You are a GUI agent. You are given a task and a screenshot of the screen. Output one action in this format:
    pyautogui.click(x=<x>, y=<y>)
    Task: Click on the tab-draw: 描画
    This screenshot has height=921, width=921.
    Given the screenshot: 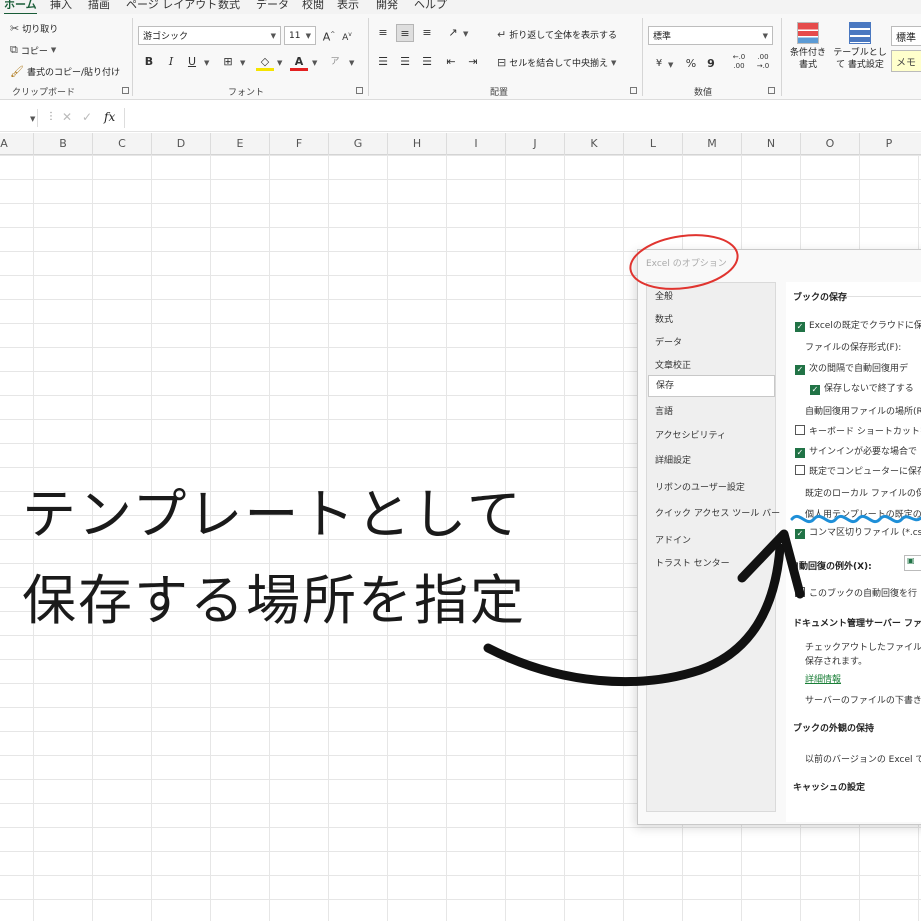 What is the action you would take?
    pyautogui.click(x=99, y=6)
    